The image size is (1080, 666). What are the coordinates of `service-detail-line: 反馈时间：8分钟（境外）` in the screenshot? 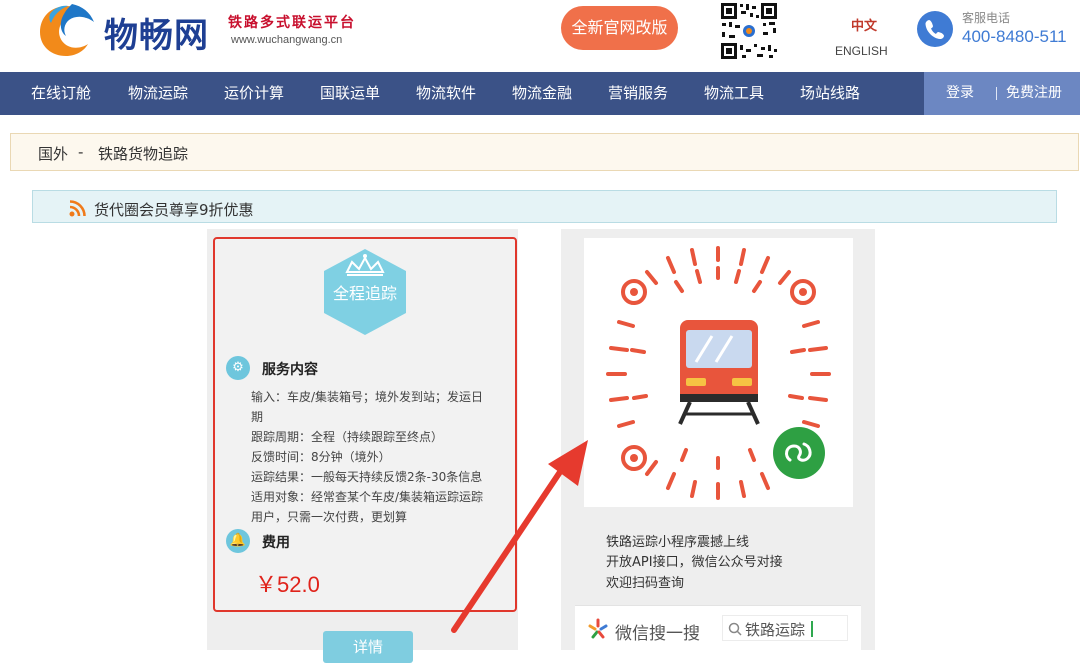 It's located at (321, 457).